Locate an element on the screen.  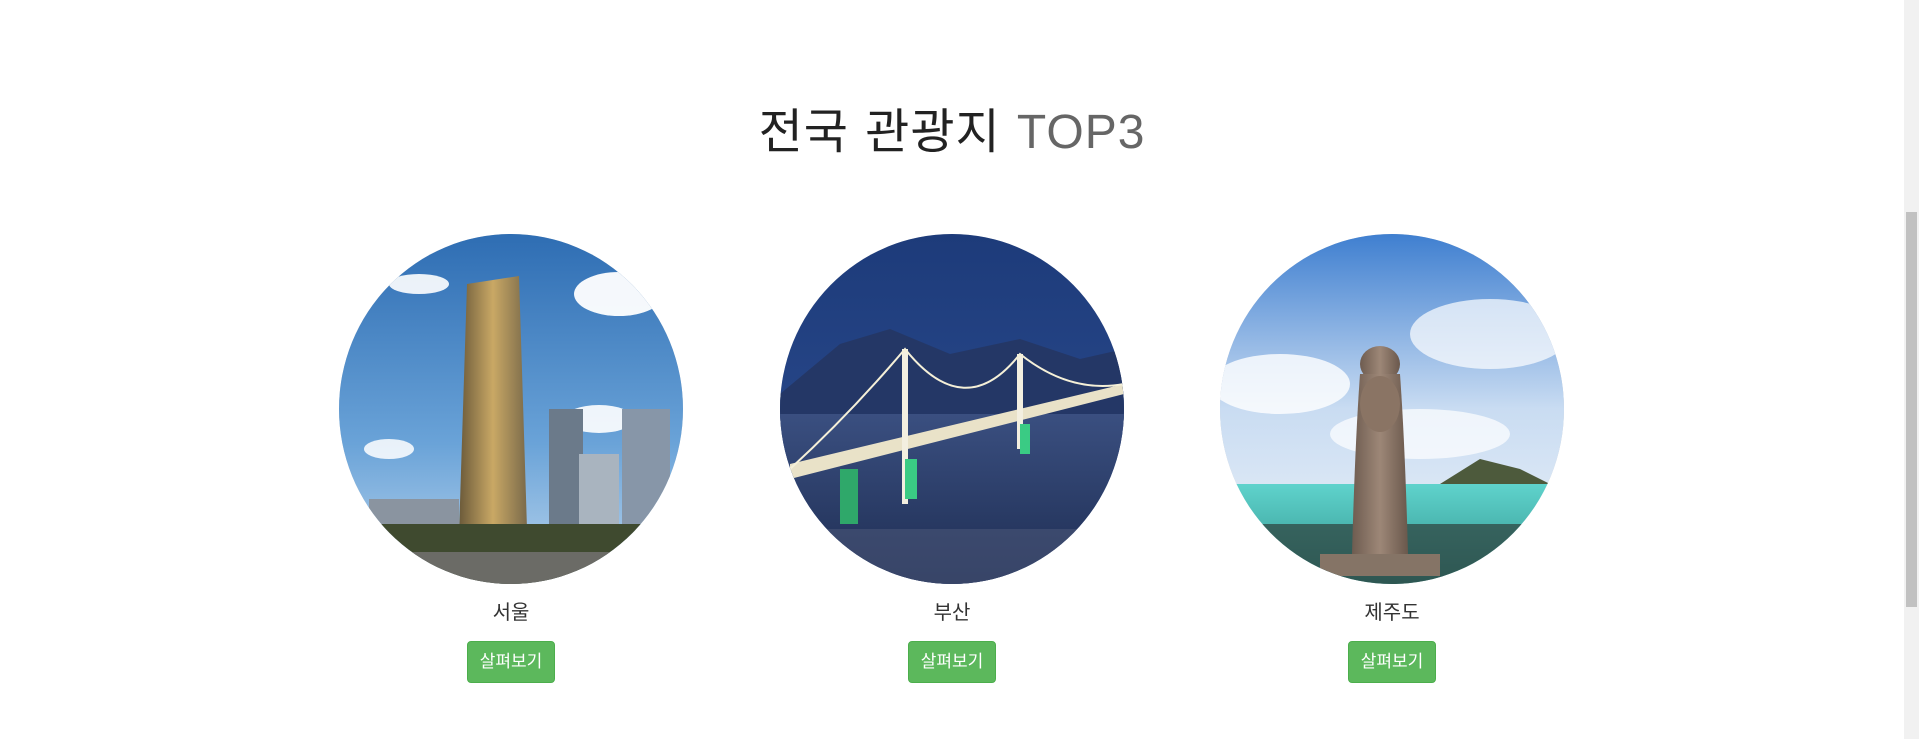
section-title: 전국 관광지 TOP3 is located at coordinates (952, 132).